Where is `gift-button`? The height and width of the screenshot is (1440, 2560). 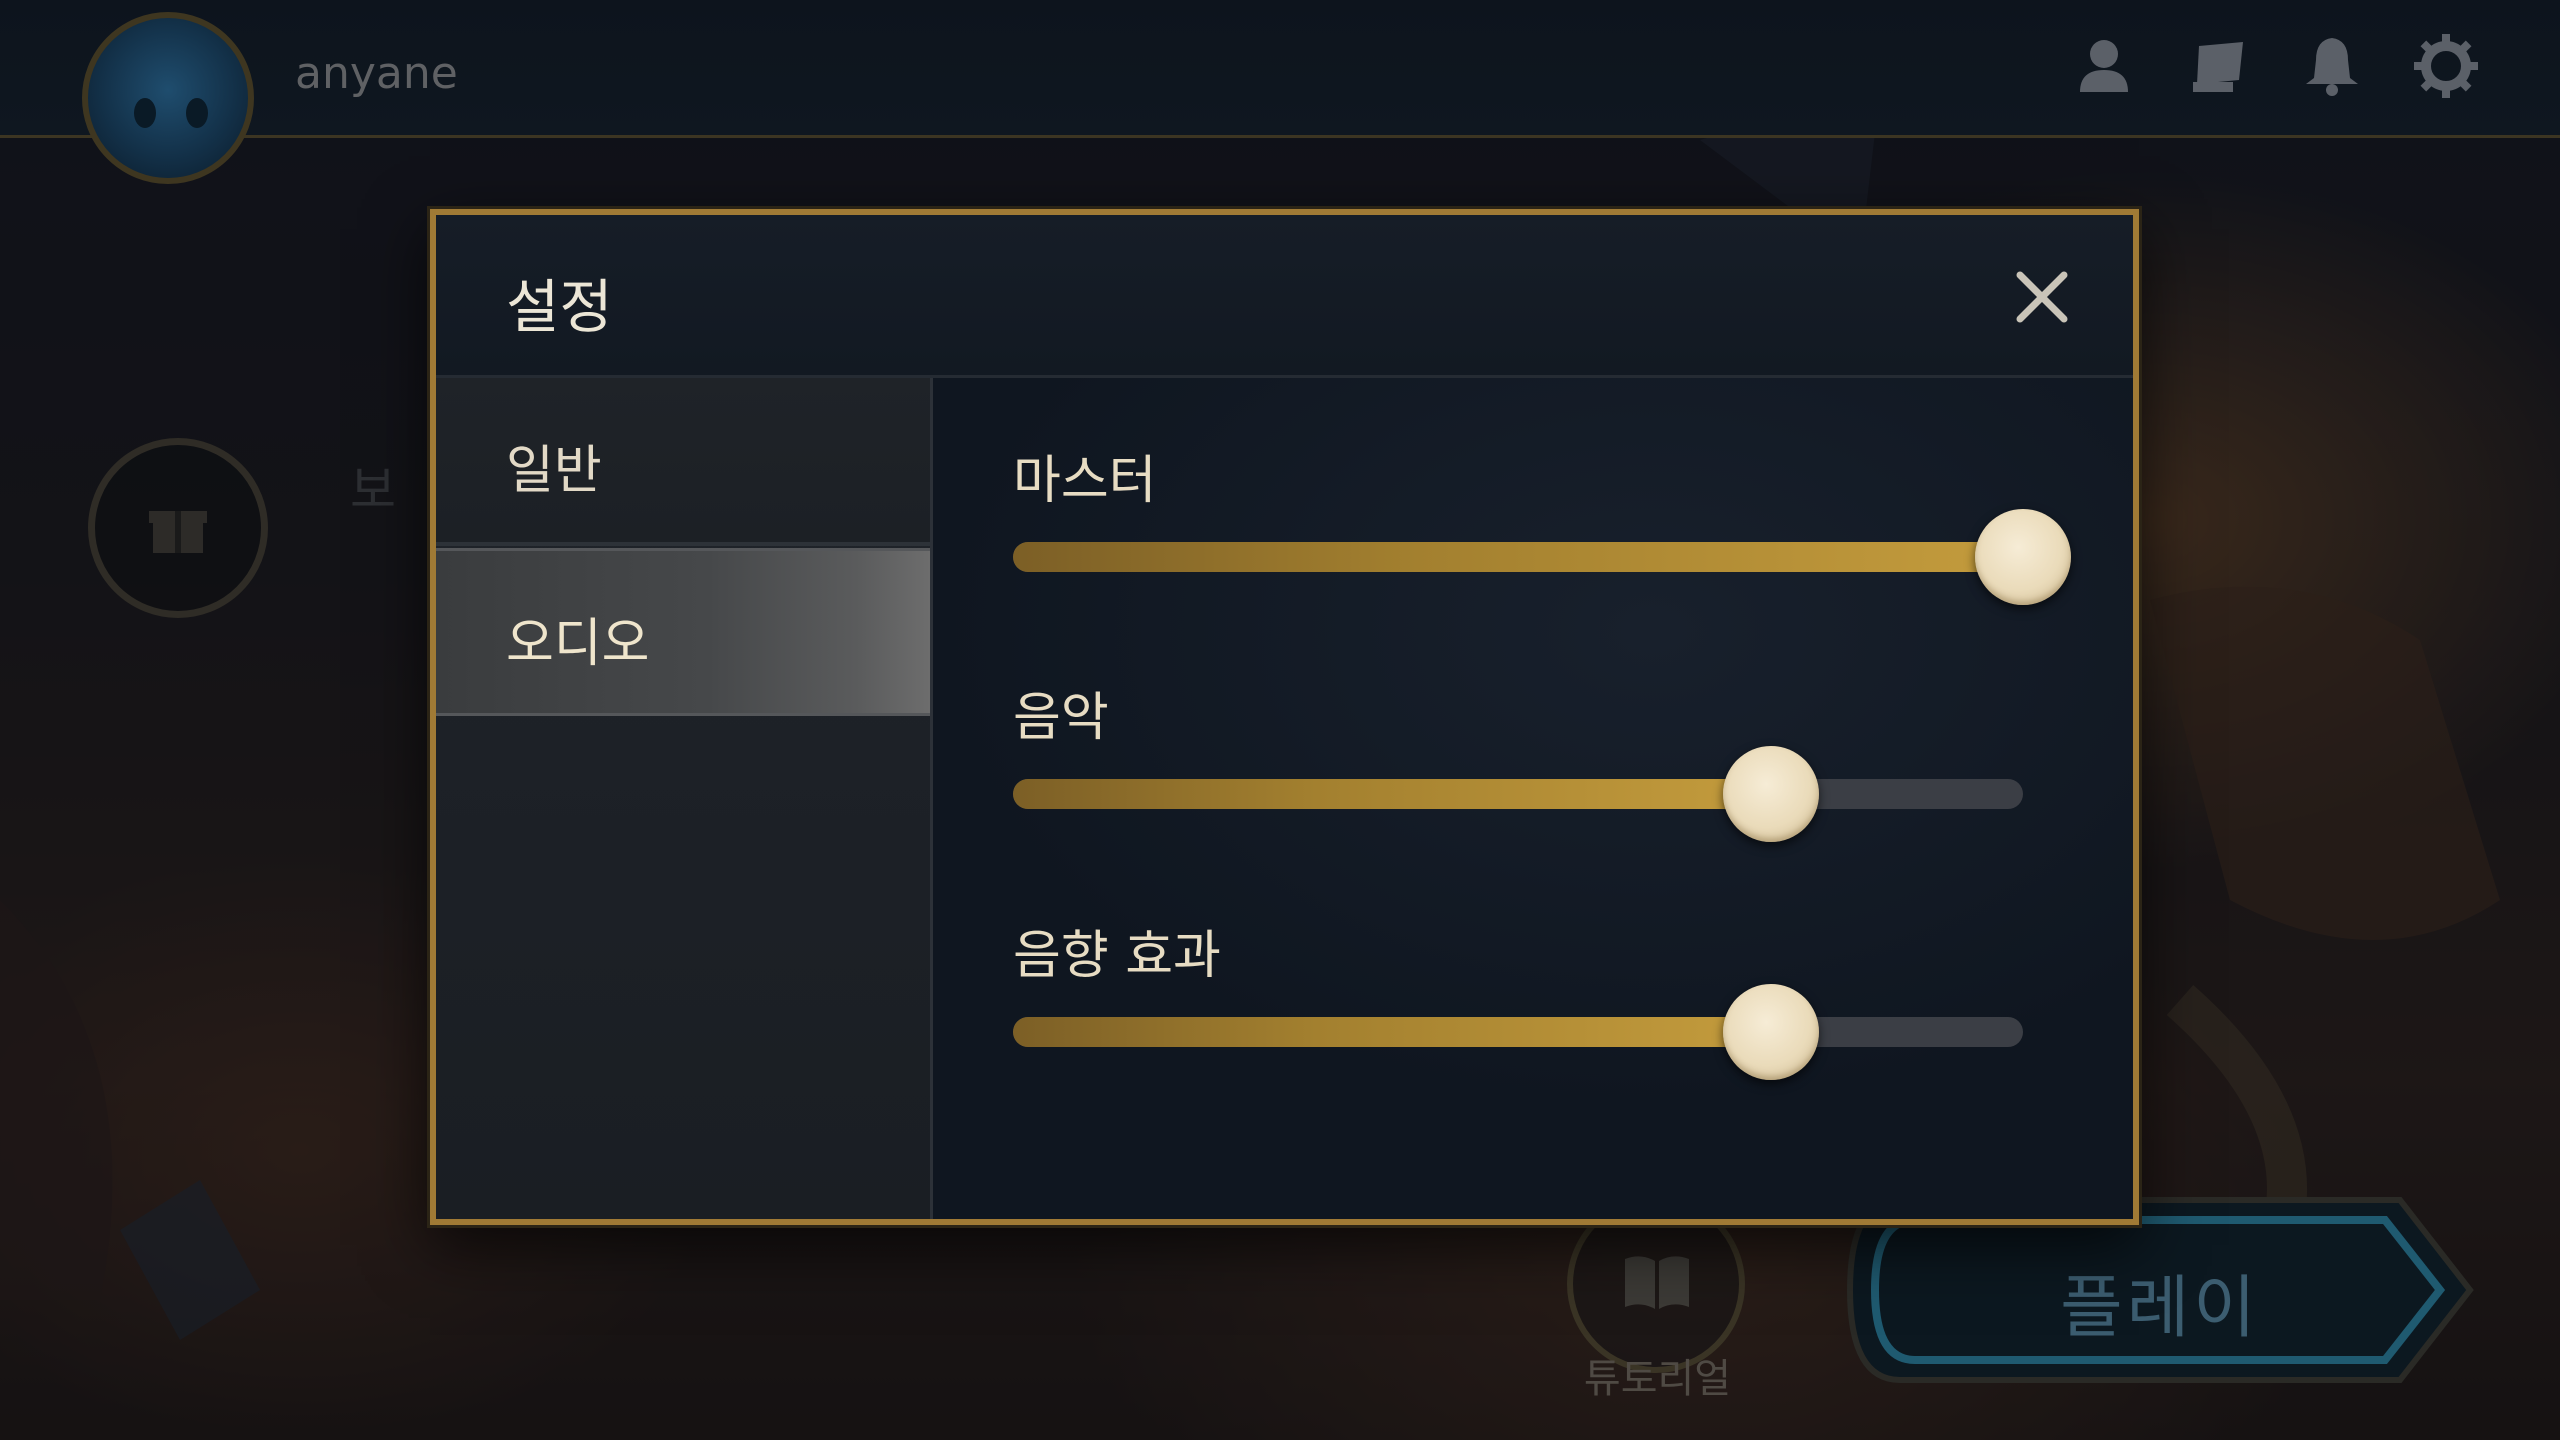 gift-button is located at coordinates (178, 528).